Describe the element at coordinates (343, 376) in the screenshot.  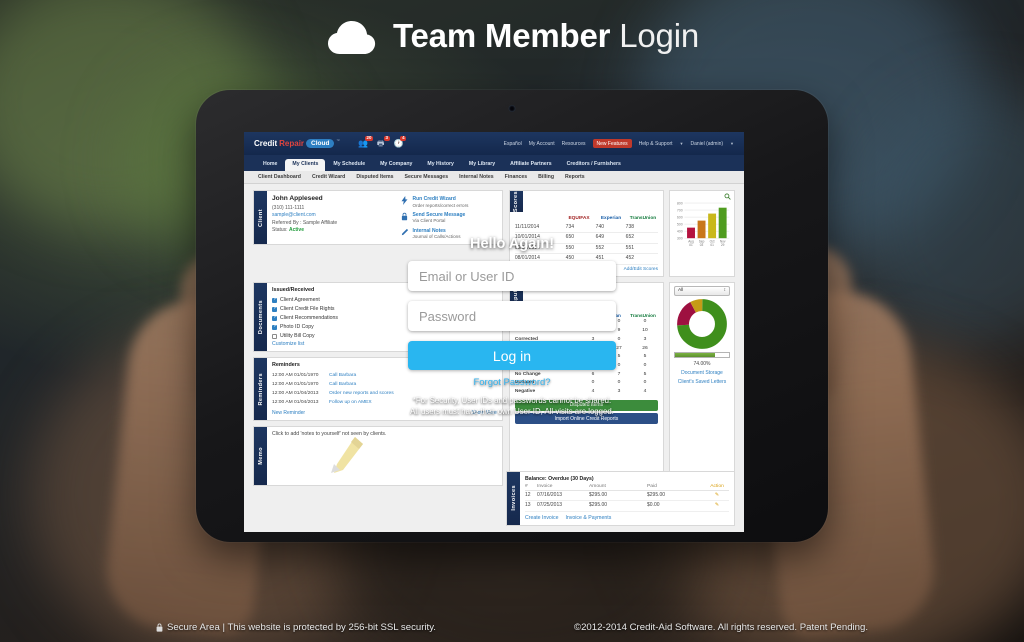
I see `reminder-text: Call Barbara` at that location.